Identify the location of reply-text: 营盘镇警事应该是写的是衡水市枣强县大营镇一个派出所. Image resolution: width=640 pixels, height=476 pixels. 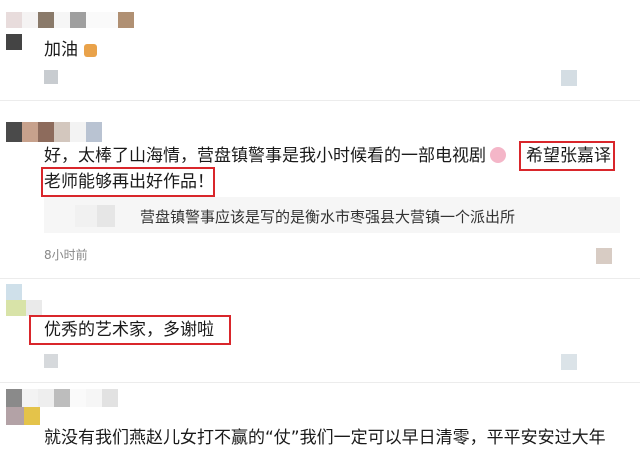
(328, 217).